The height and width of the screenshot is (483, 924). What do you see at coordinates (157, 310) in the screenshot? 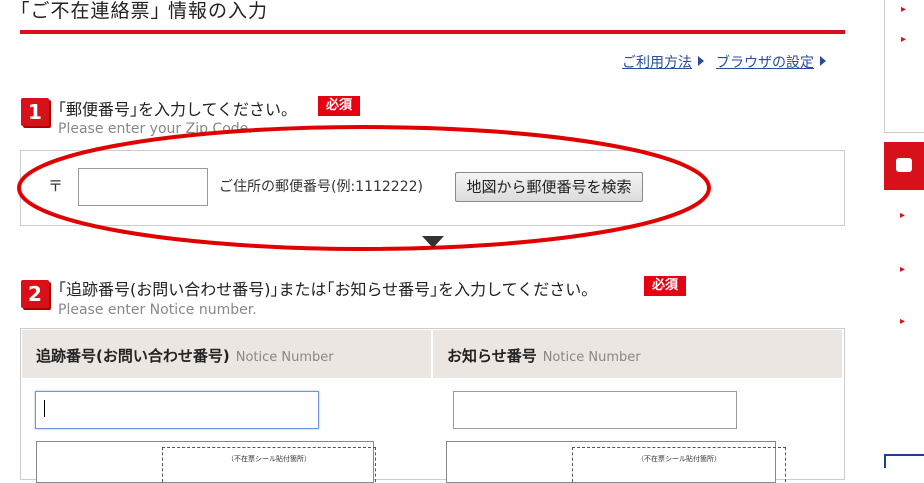
I see `step-2-sublabel: Please enter Notice number.` at bounding box center [157, 310].